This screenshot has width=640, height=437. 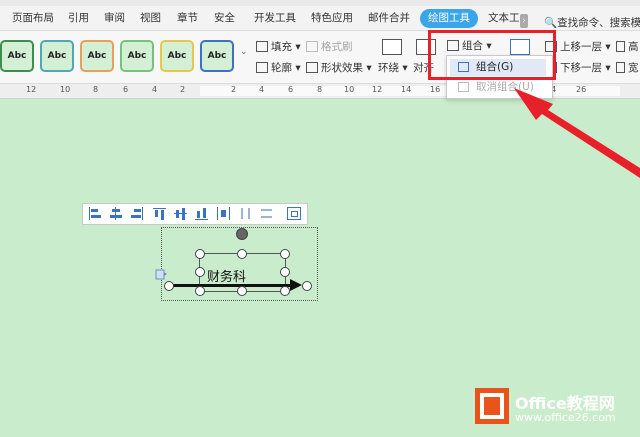 I want to click on arrow-shape, so click(x=233, y=285).